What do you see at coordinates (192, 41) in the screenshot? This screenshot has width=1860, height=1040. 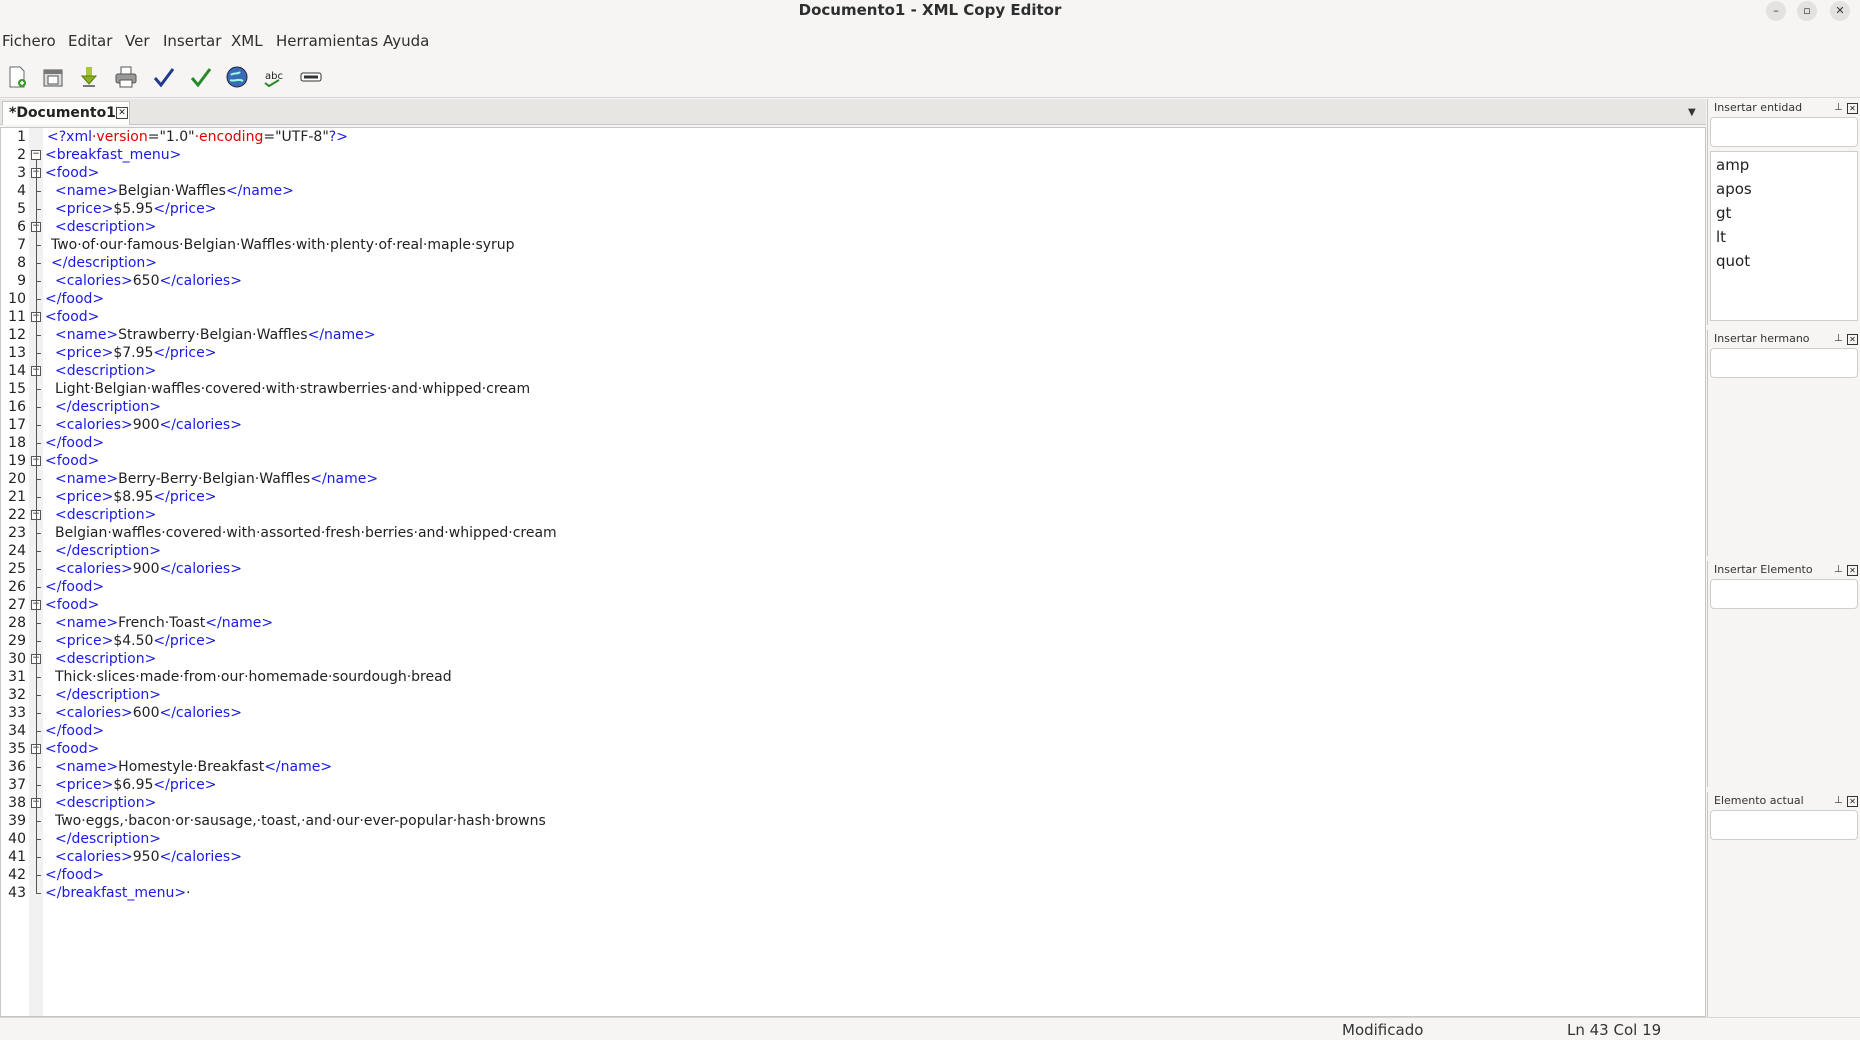 I see `menu-insertar: Insertar` at bounding box center [192, 41].